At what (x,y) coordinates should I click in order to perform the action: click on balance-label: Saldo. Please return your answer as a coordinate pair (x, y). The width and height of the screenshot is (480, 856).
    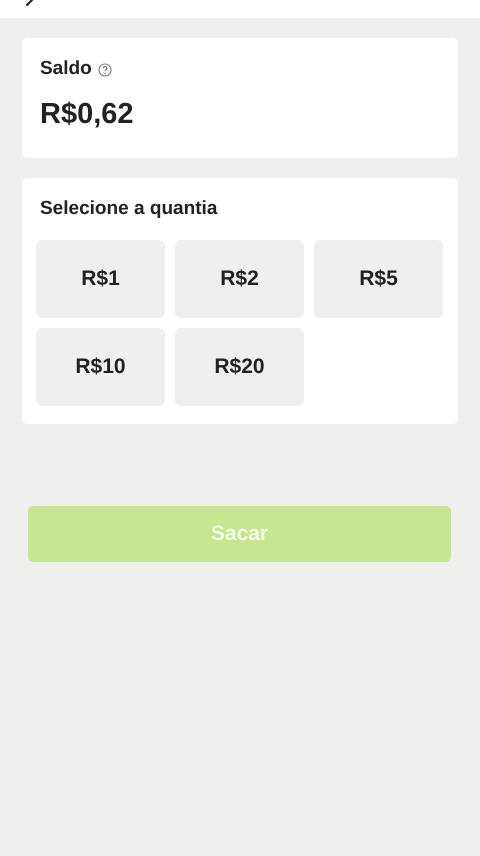
    Looking at the image, I should click on (66, 69).